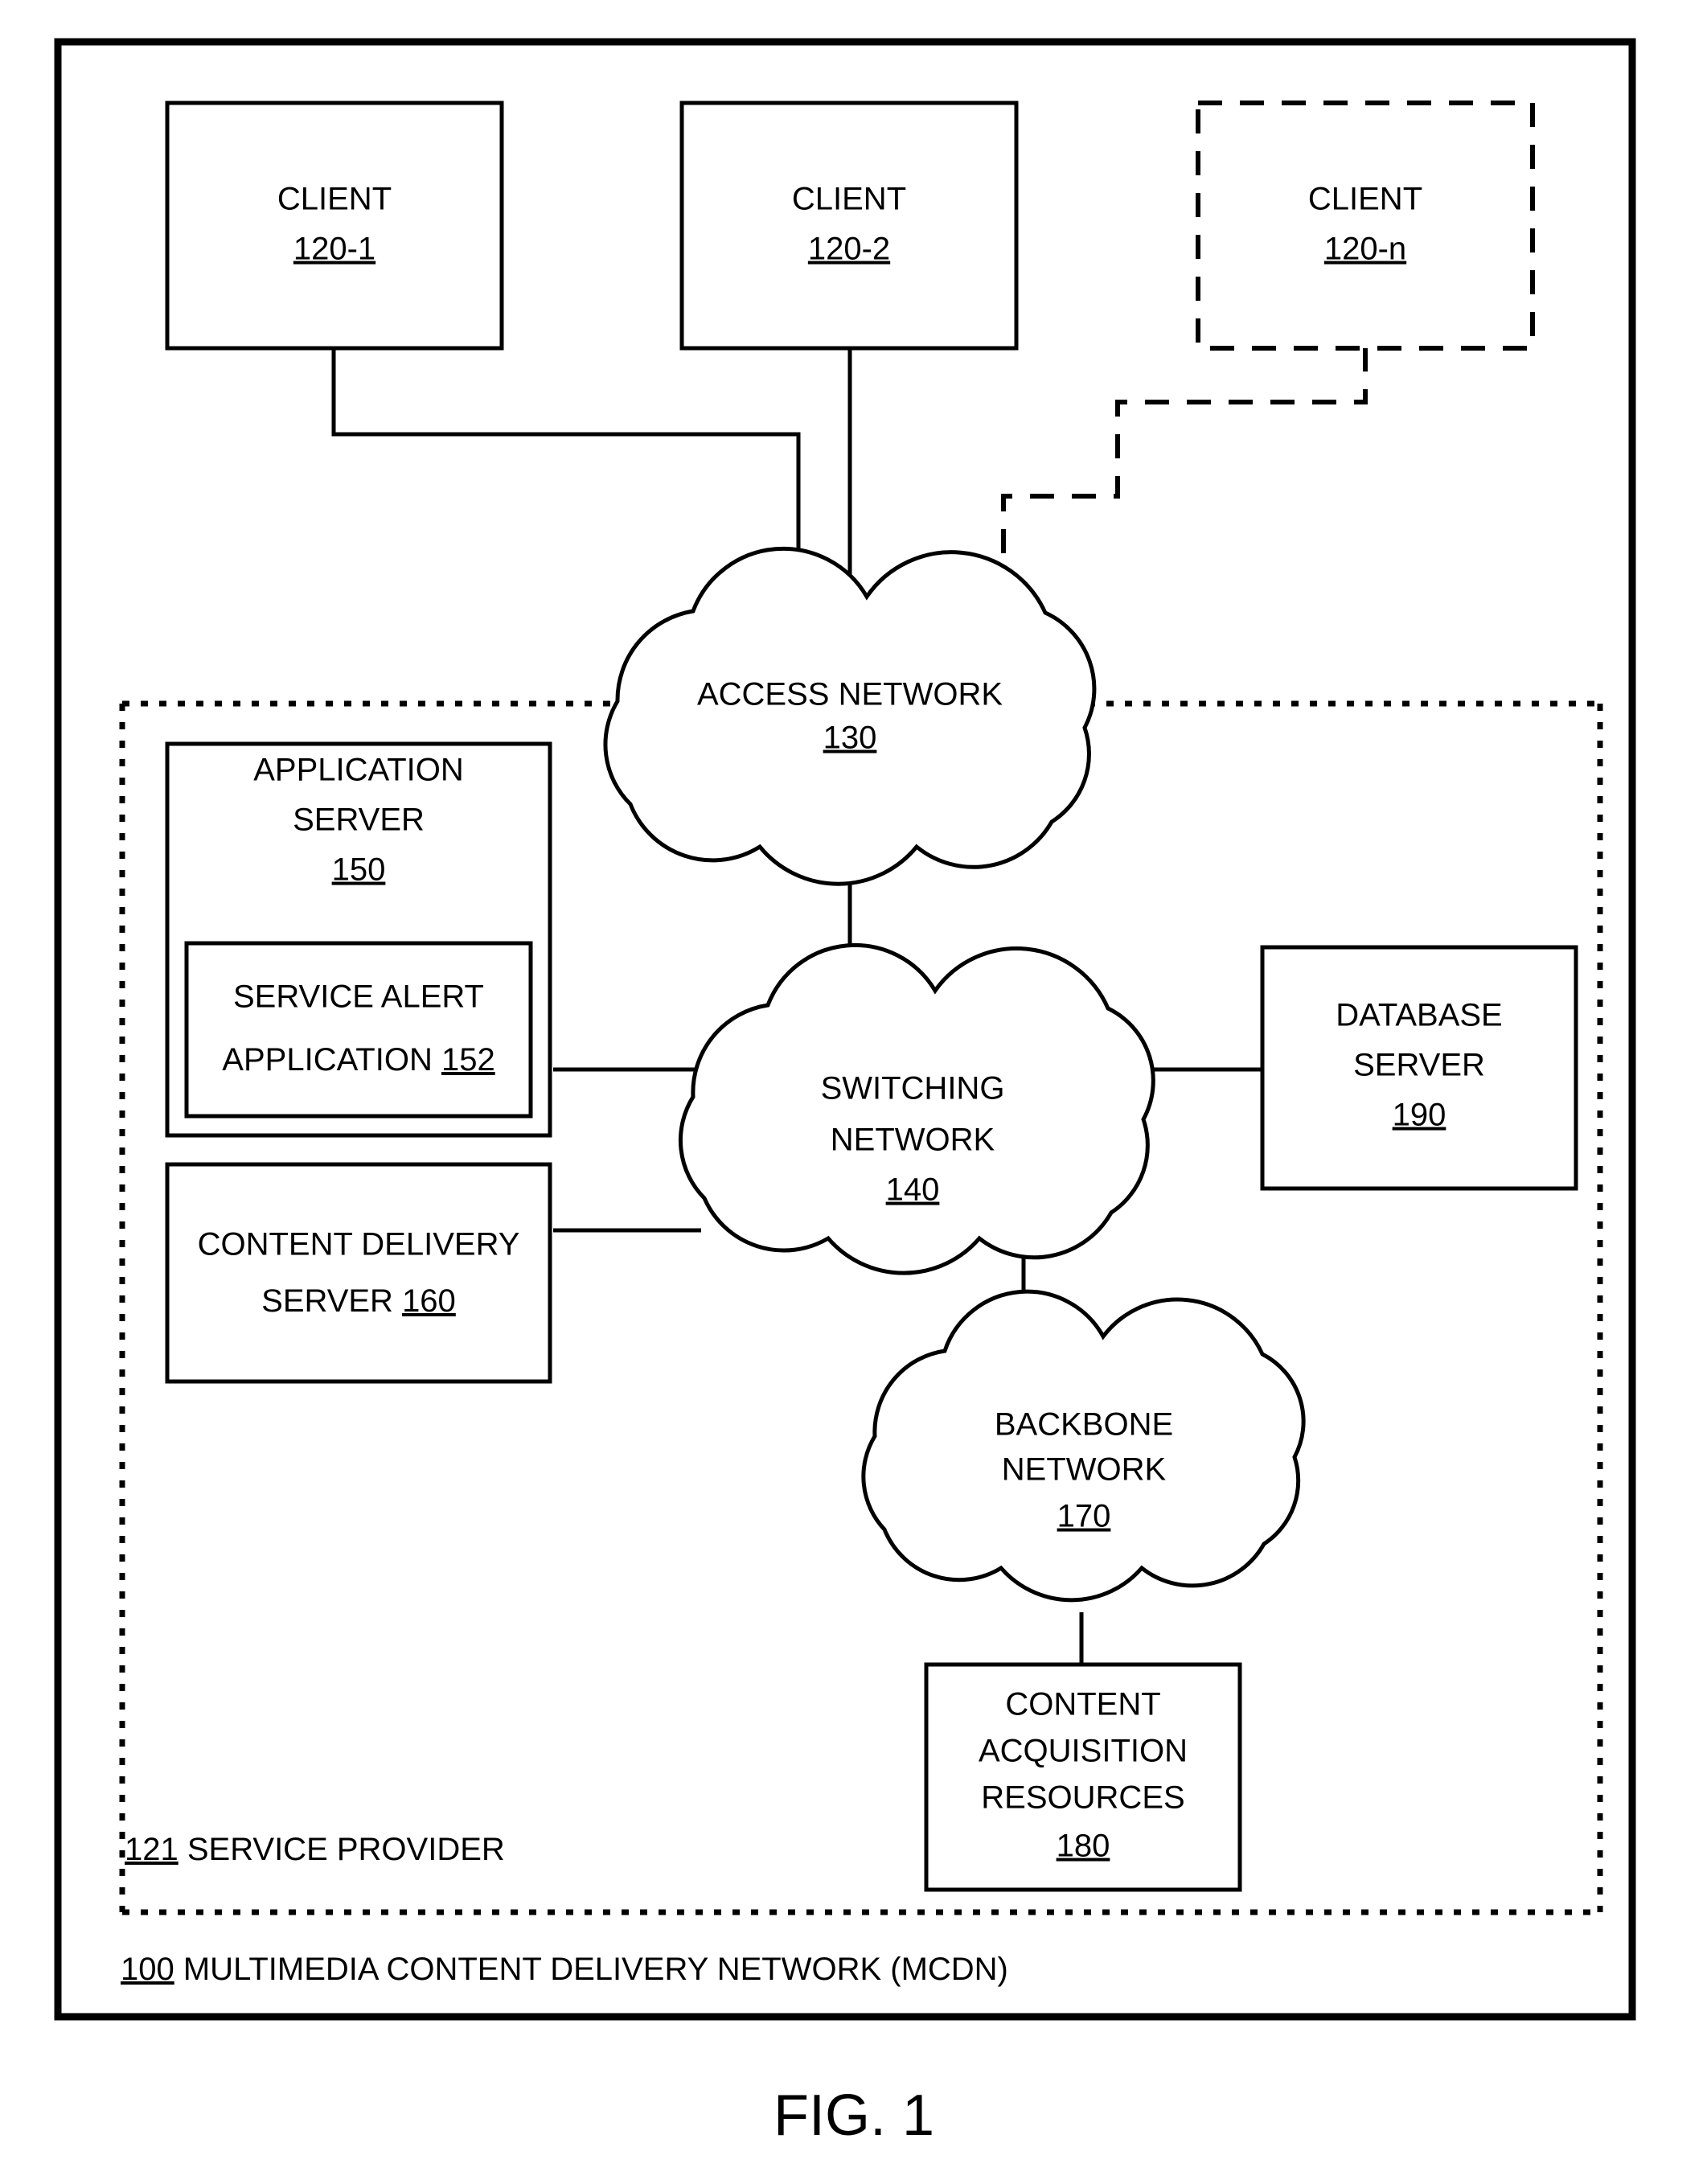  I want to click on database-server-ref: 190, so click(1420, 1115).